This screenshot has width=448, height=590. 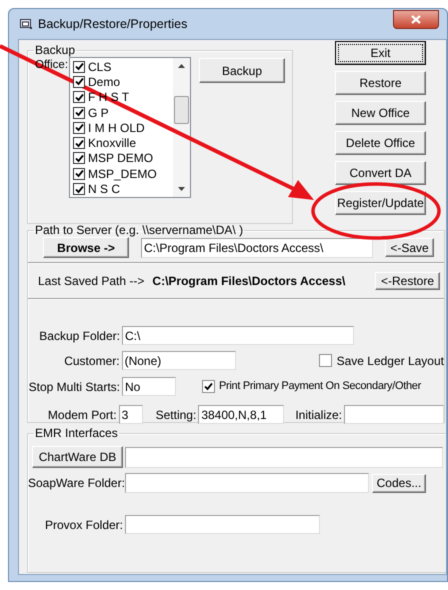 I want to click on list-item: MSP_DEMO, so click(x=122, y=173).